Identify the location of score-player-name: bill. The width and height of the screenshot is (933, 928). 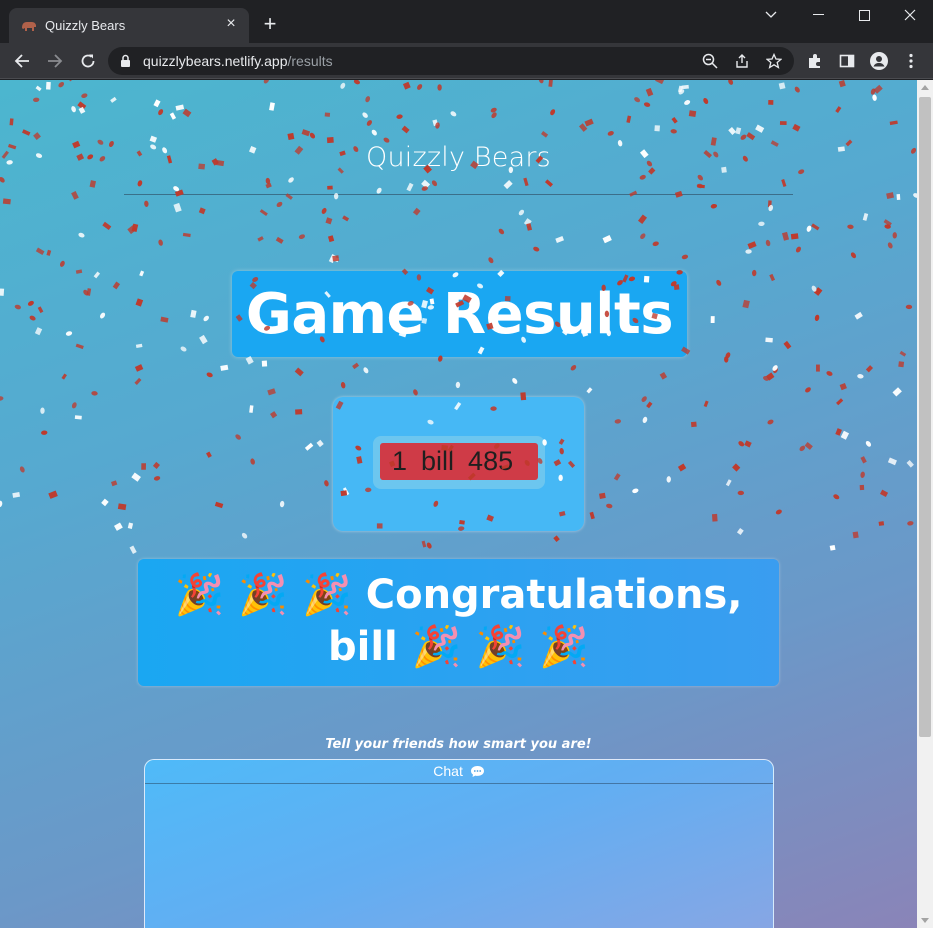
(438, 461).